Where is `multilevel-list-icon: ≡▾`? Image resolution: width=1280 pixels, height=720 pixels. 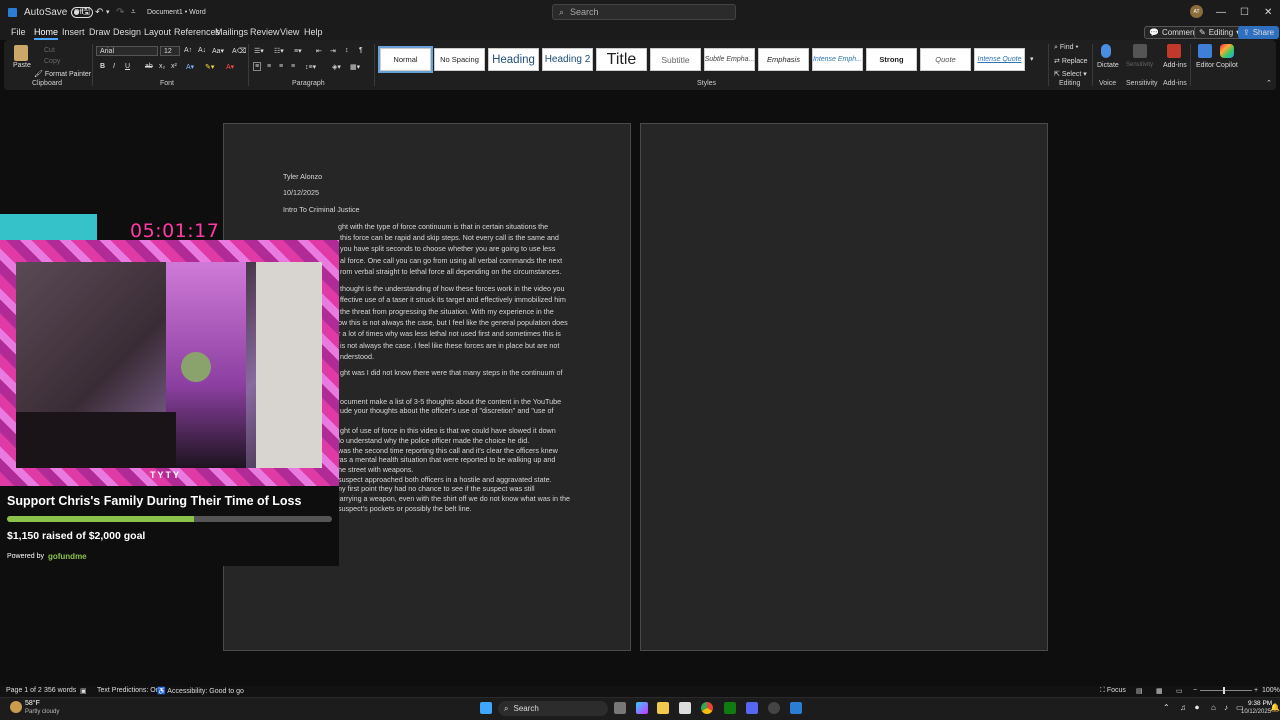
multilevel-list-icon: ≡▾ is located at coordinates (298, 51).